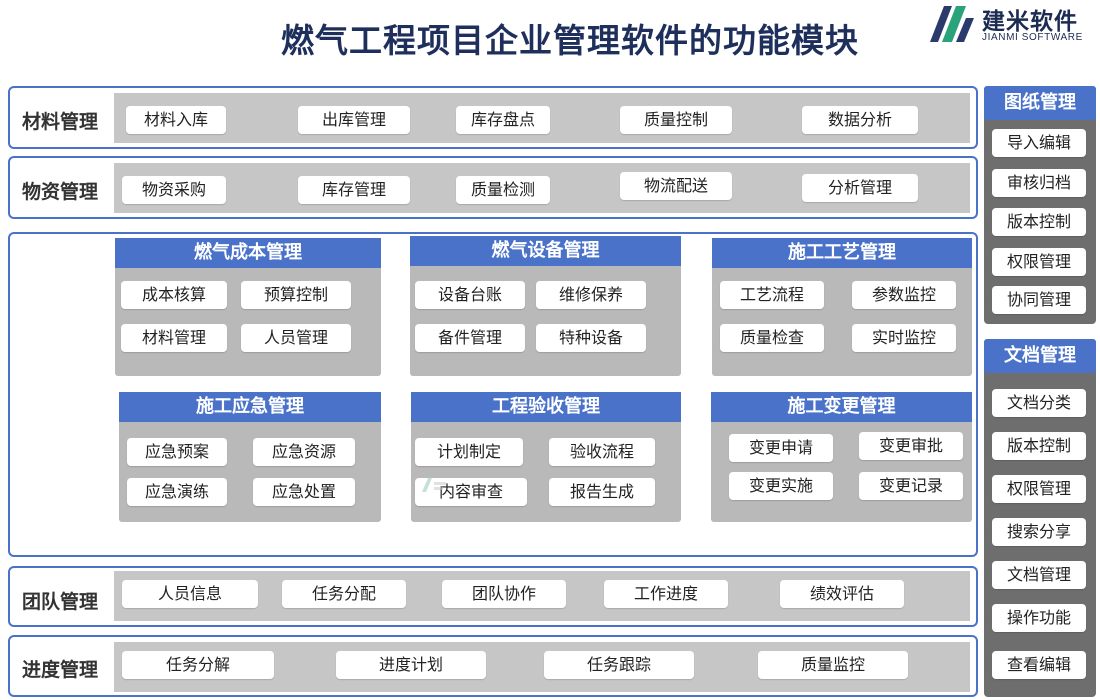  Describe the element at coordinates (469, 452) in the screenshot. I see `card-item: 计划制定` at that location.